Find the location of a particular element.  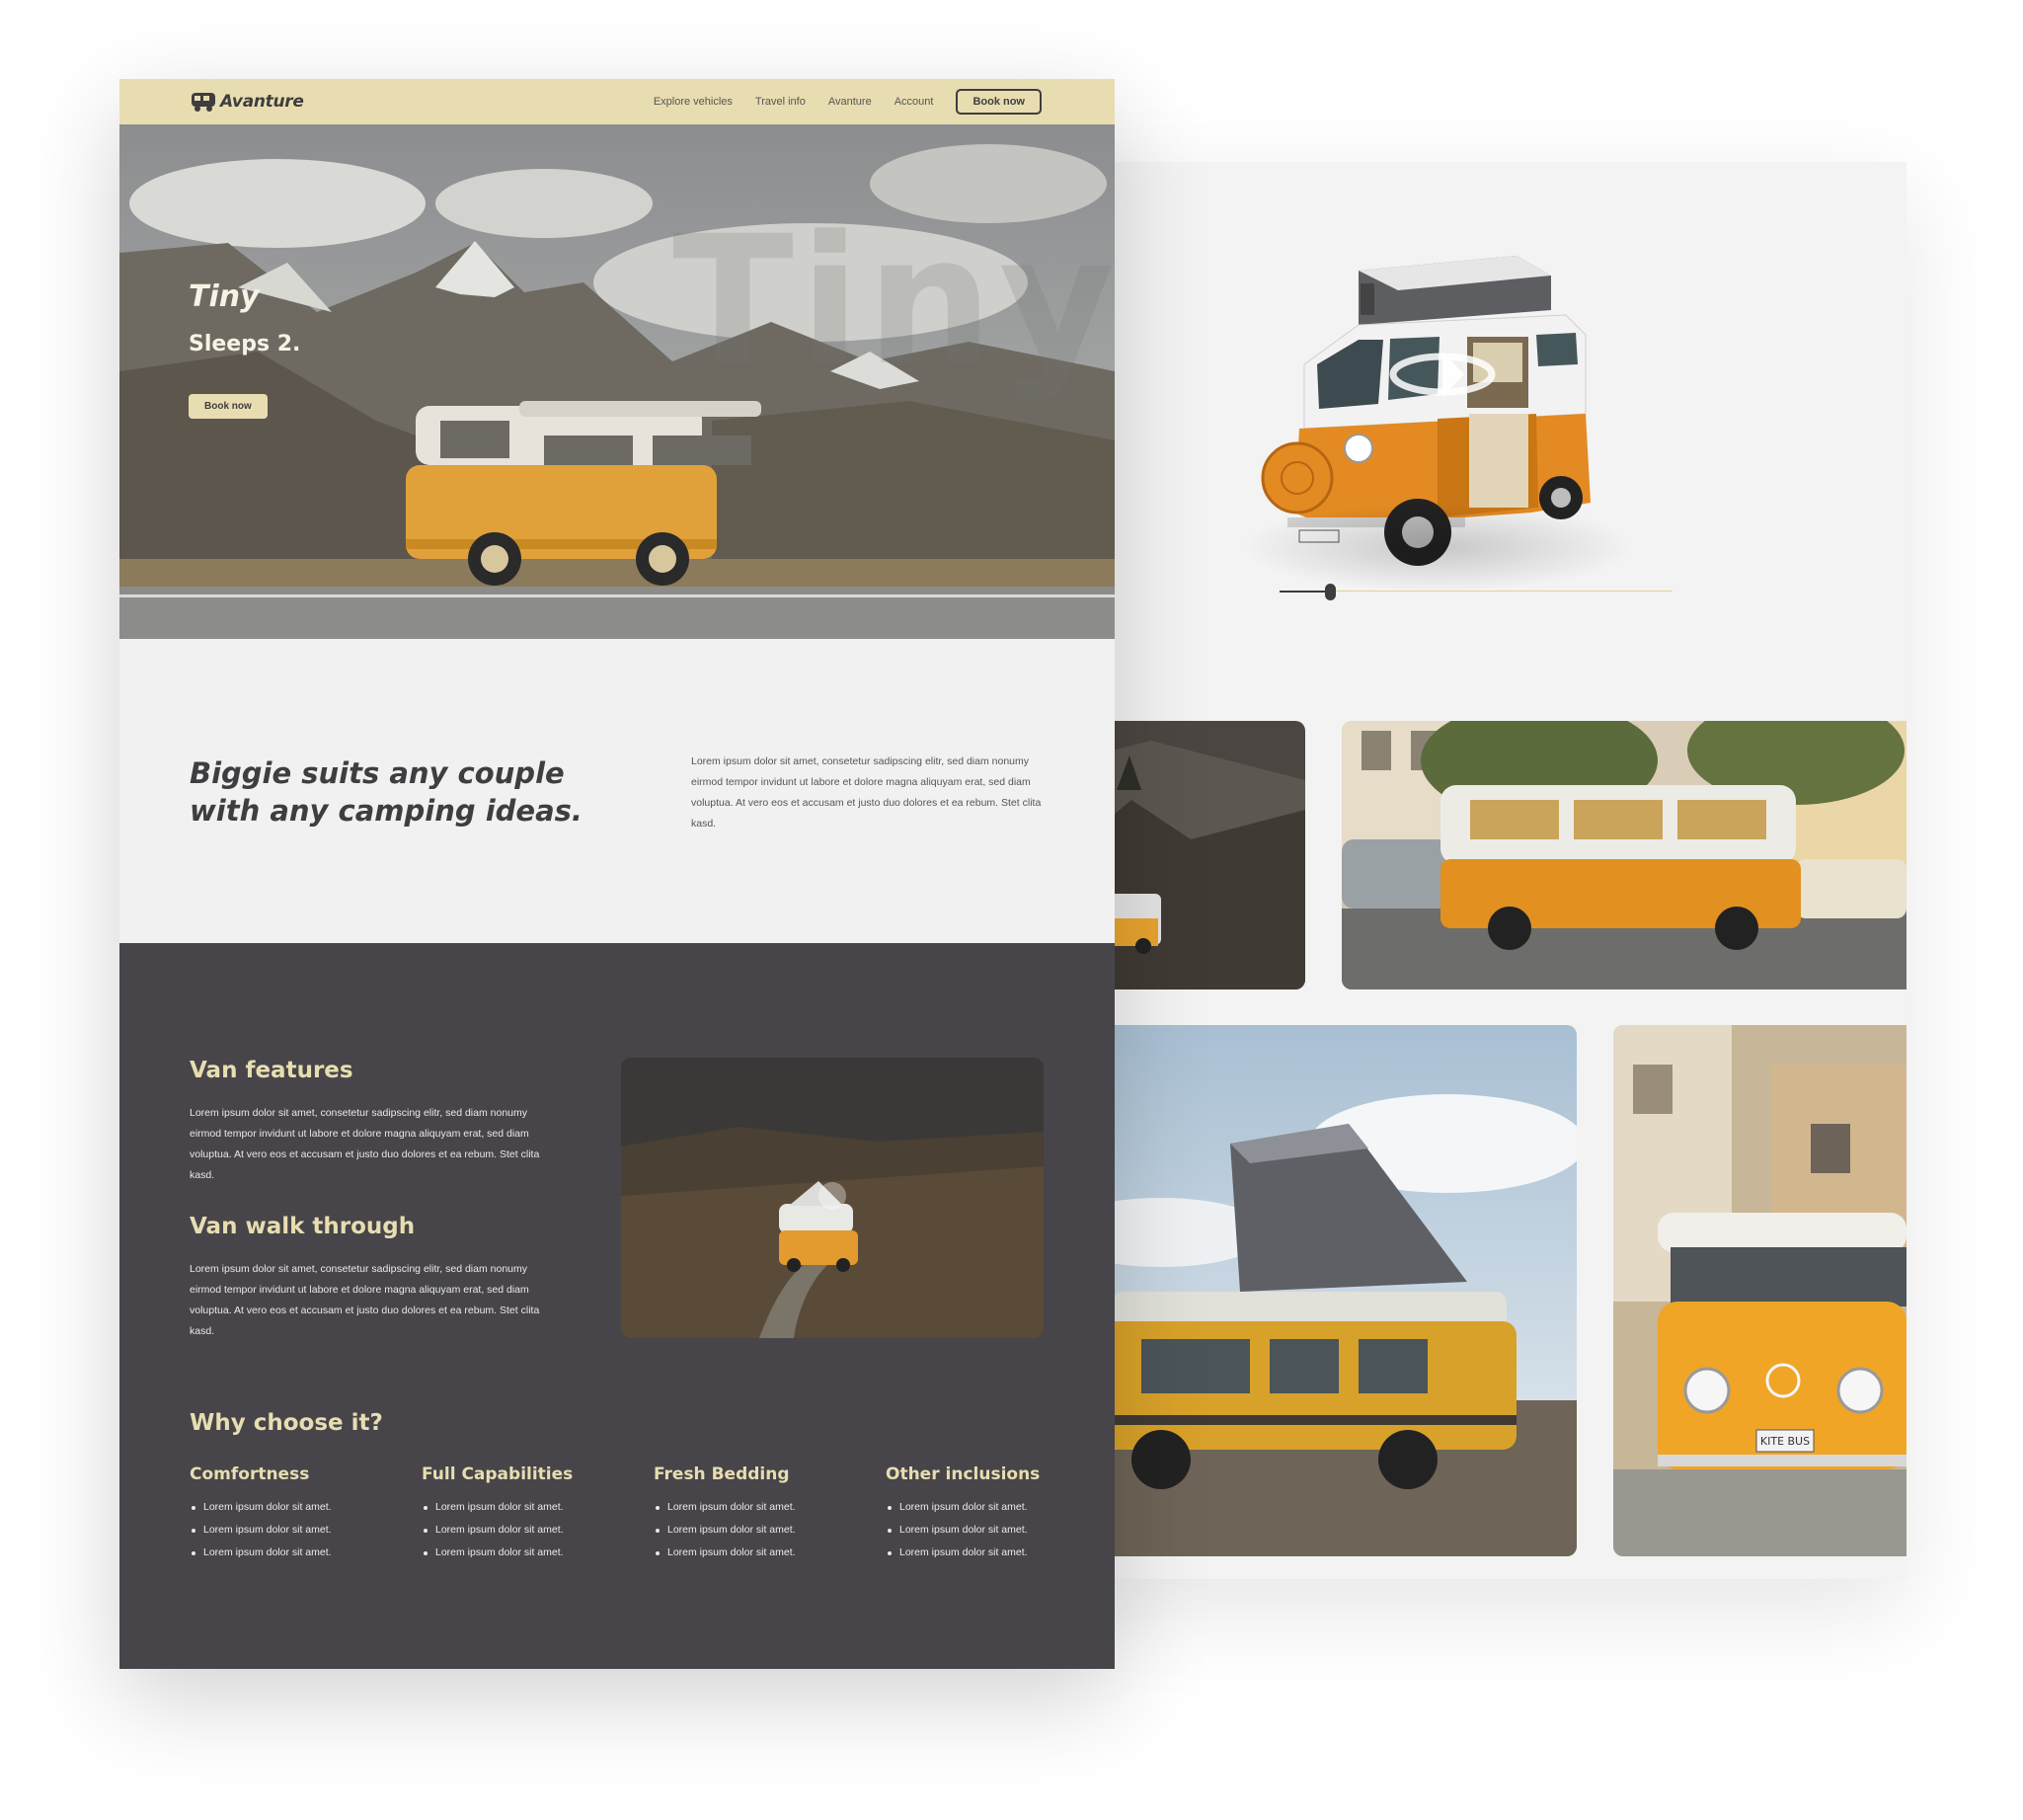

nav-link-explore-vehicles: Explore vehicles is located at coordinates (693, 102).